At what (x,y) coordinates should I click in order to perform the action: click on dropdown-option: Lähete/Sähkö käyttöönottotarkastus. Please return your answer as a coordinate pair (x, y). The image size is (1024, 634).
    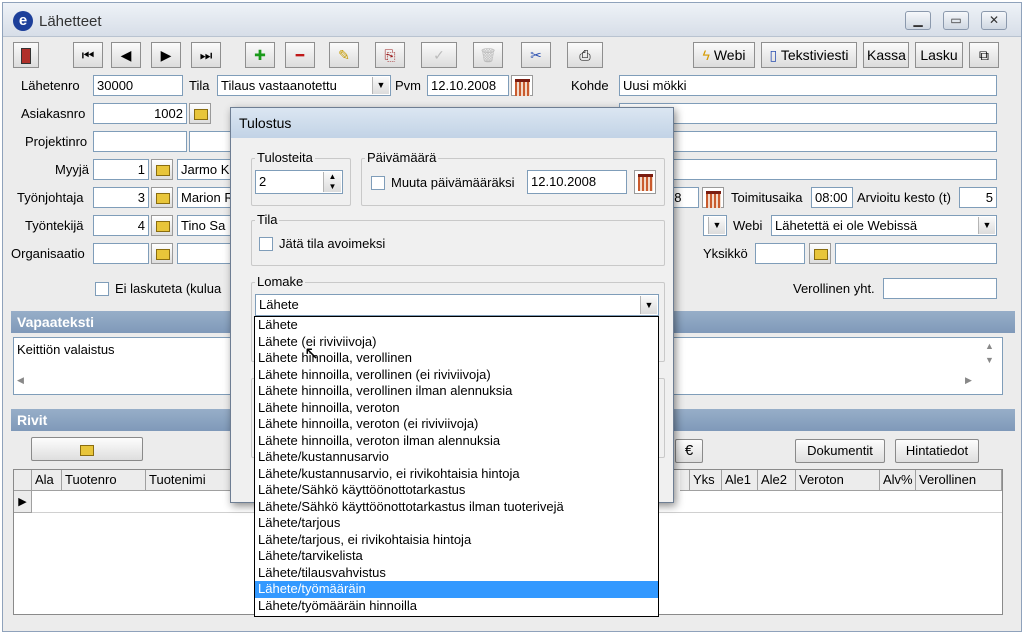
    Looking at the image, I should click on (456, 490).